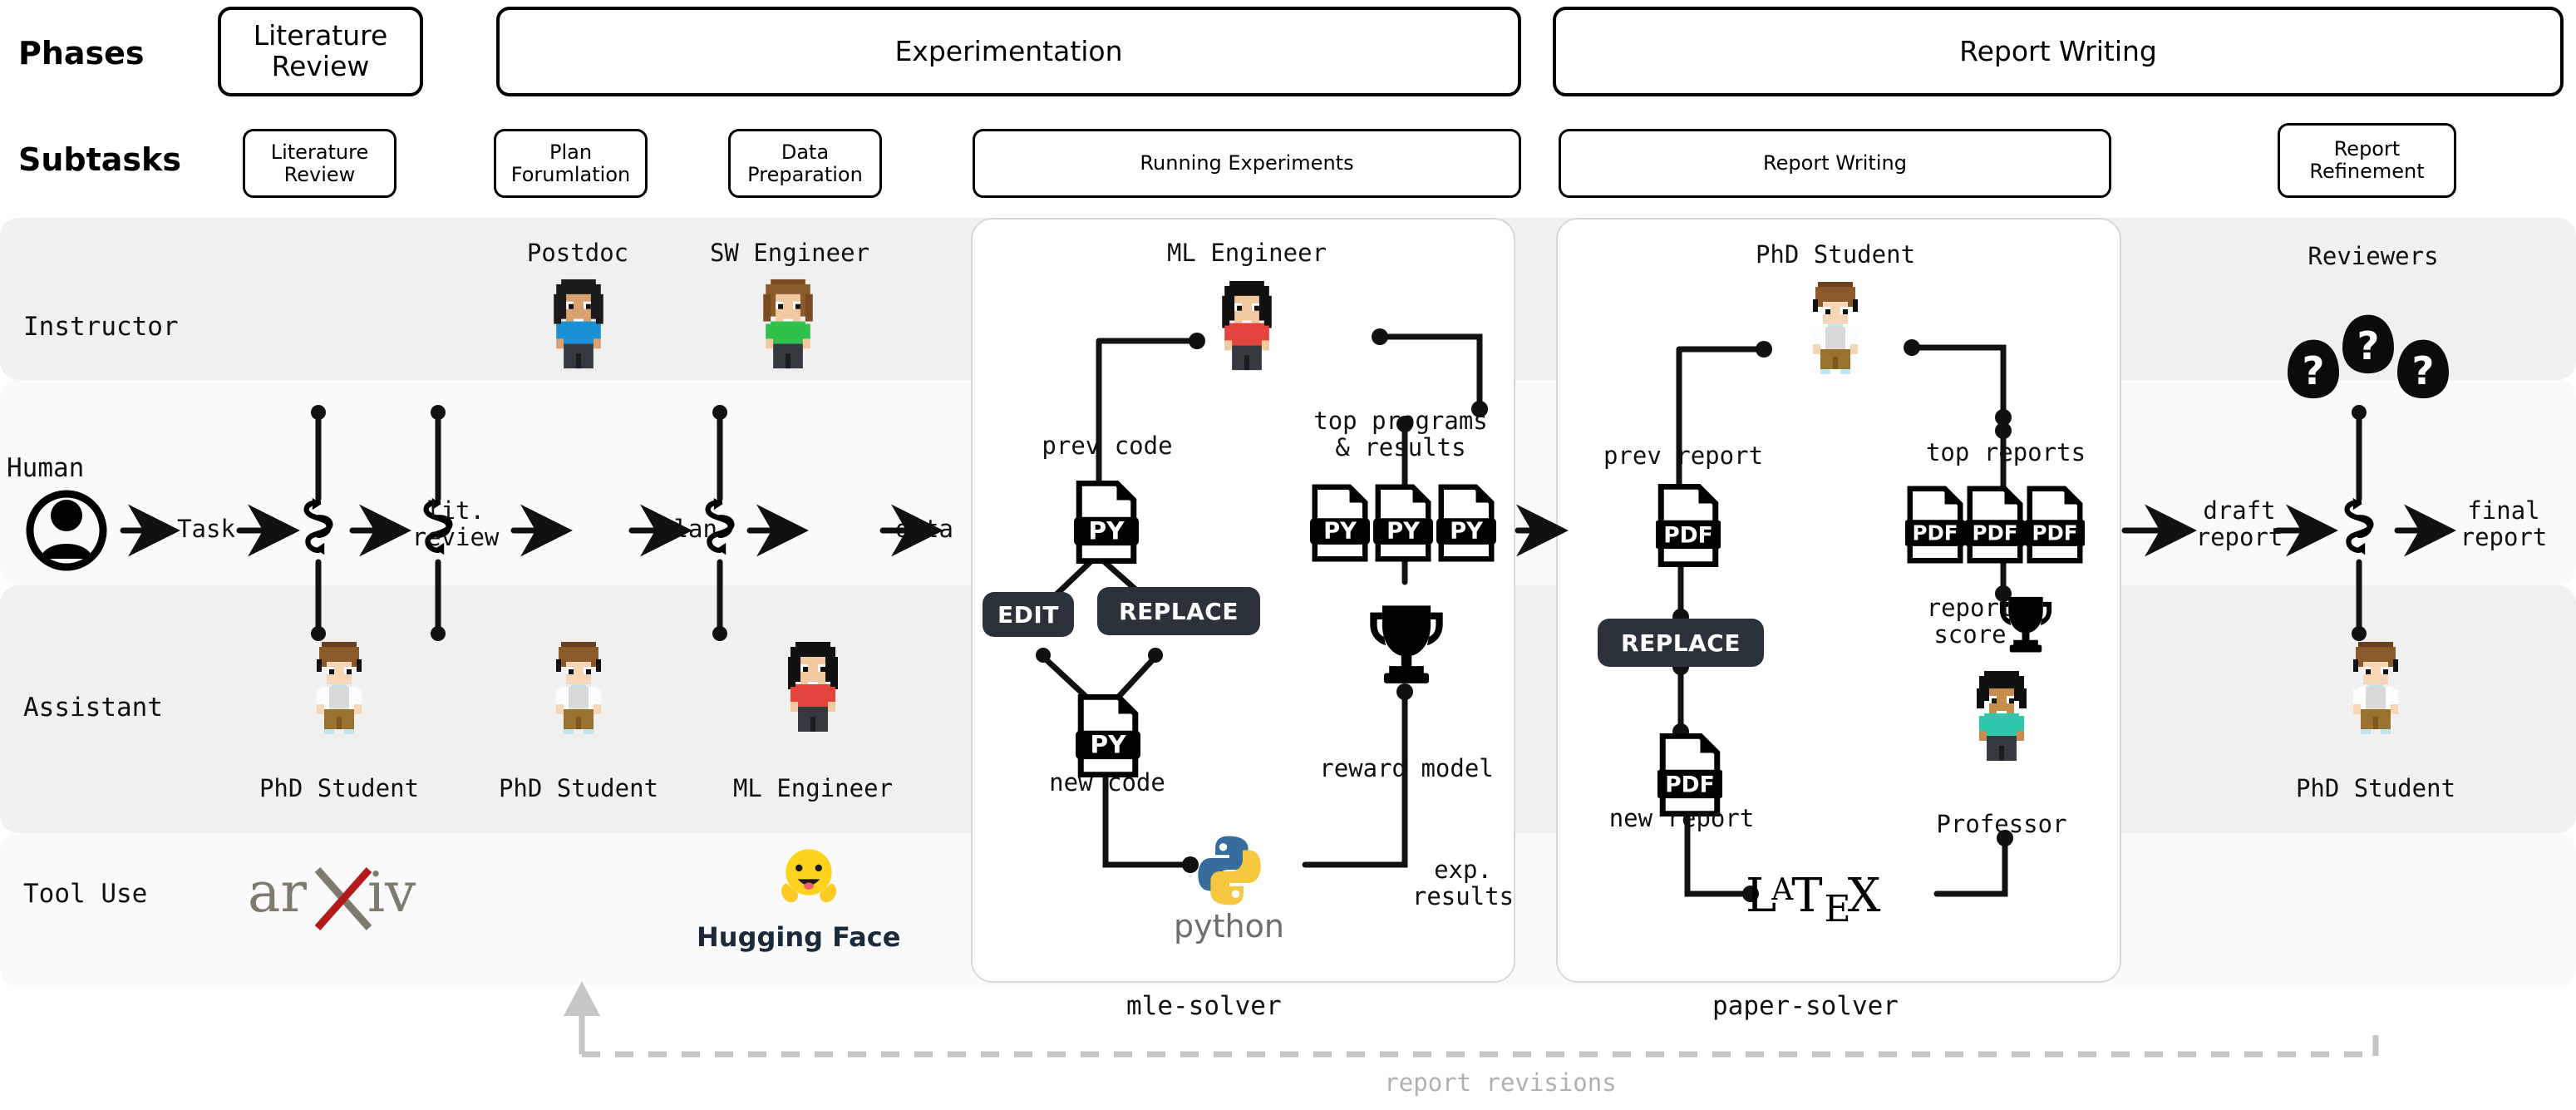 The height and width of the screenshot is (1110, 2576). Describe the element at coordinates (788, 324) in the screenshot. I see `sprite-sw-engineer` at that location.